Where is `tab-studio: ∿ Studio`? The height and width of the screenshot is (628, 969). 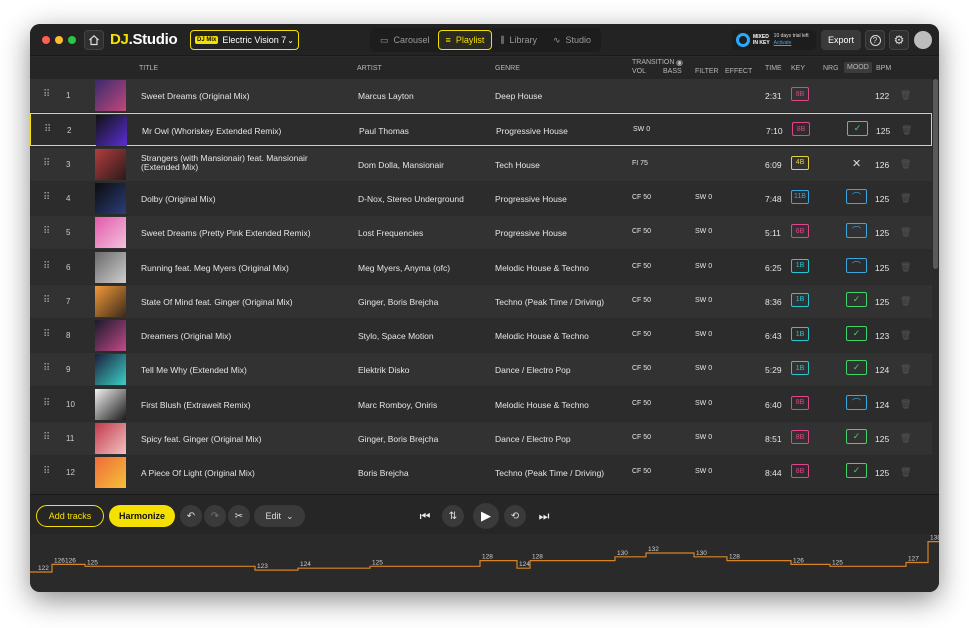
tab-studio: ∿ Studio is located at coordinates (572, 40).